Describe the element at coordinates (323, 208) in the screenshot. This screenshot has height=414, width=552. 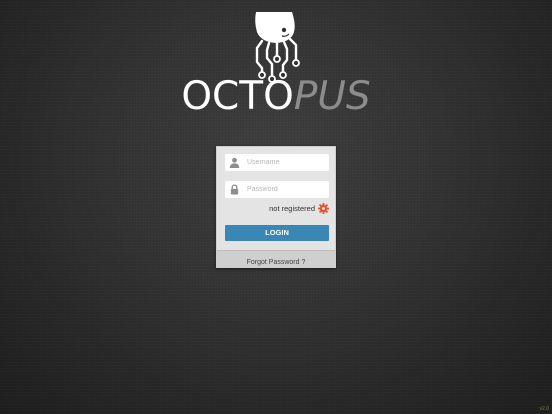
I see `gear-icon` at that location.